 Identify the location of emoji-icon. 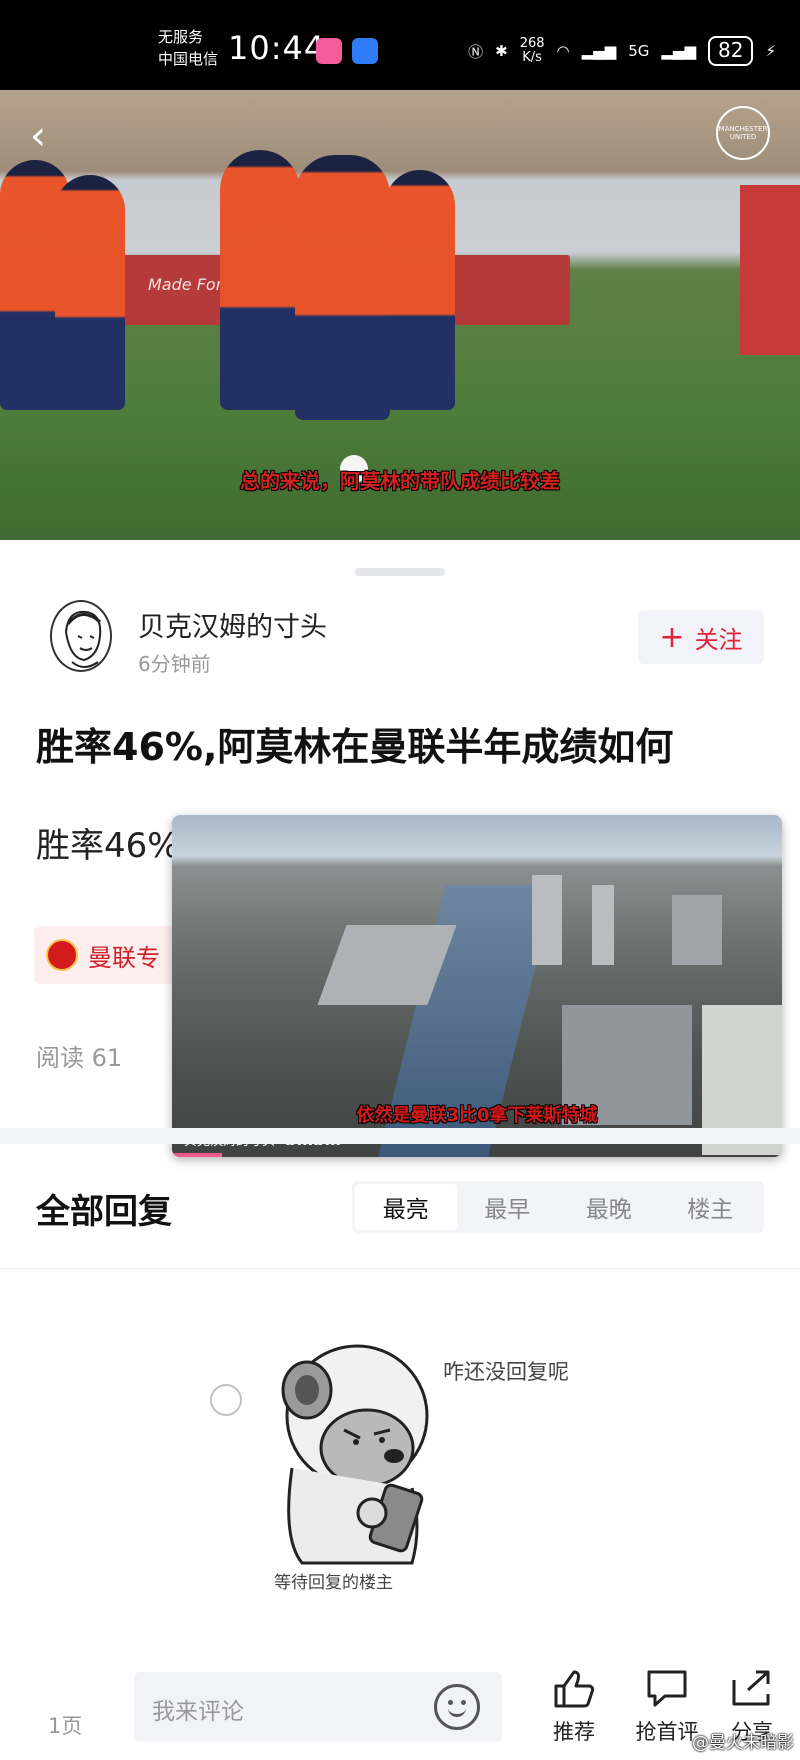
(457, 1707).